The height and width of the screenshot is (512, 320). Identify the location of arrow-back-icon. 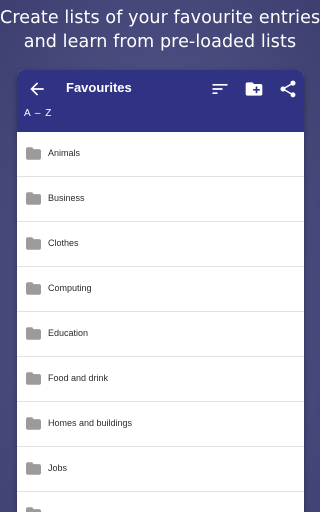
(37, 89).